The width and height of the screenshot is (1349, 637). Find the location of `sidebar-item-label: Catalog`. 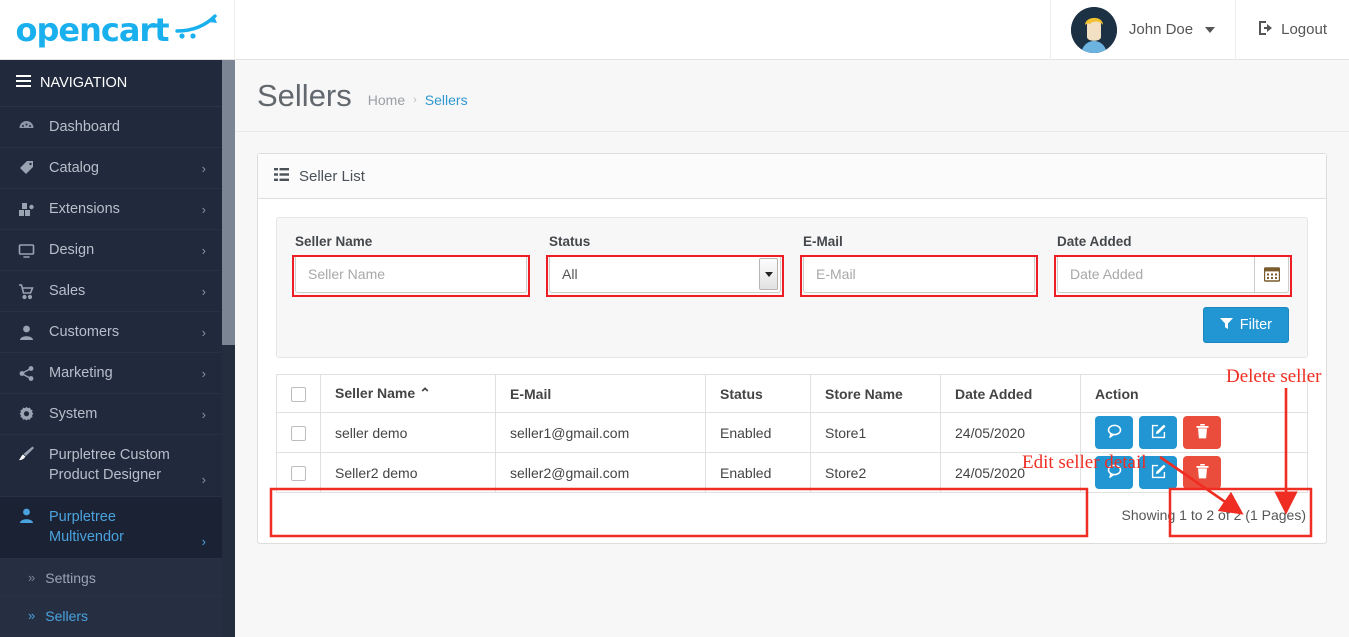

sidebar-item-label: Catalog is located at coordinates (74, 168).